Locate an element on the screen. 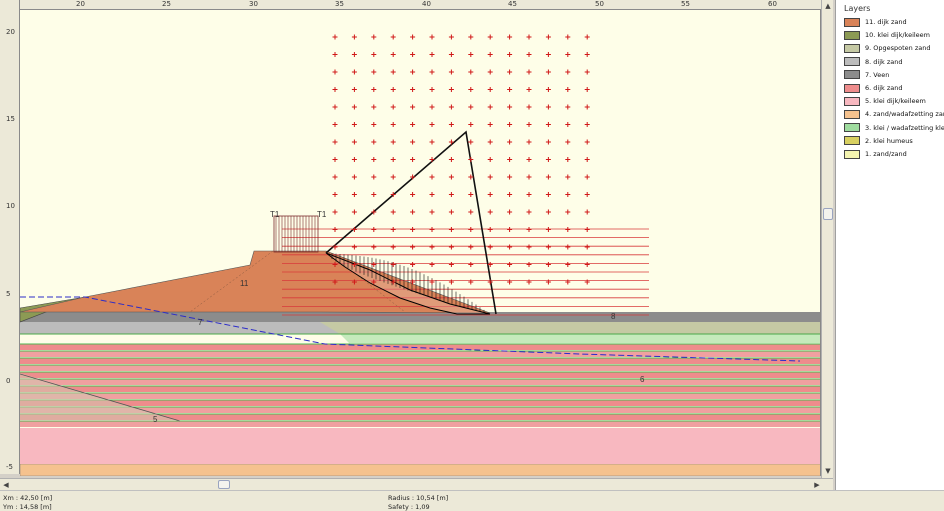 The height and width of the screenshot is (511, 944). layer-item: 4. zand/wadafzetting zarw is located at coordinates (894, 114).